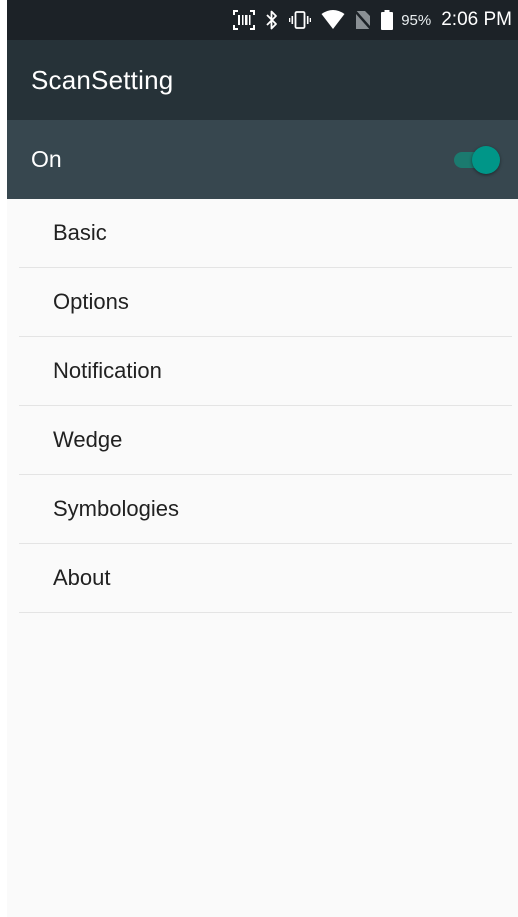  I want to click on menu-item-symbologies: Symbologies, so click(265, 509).